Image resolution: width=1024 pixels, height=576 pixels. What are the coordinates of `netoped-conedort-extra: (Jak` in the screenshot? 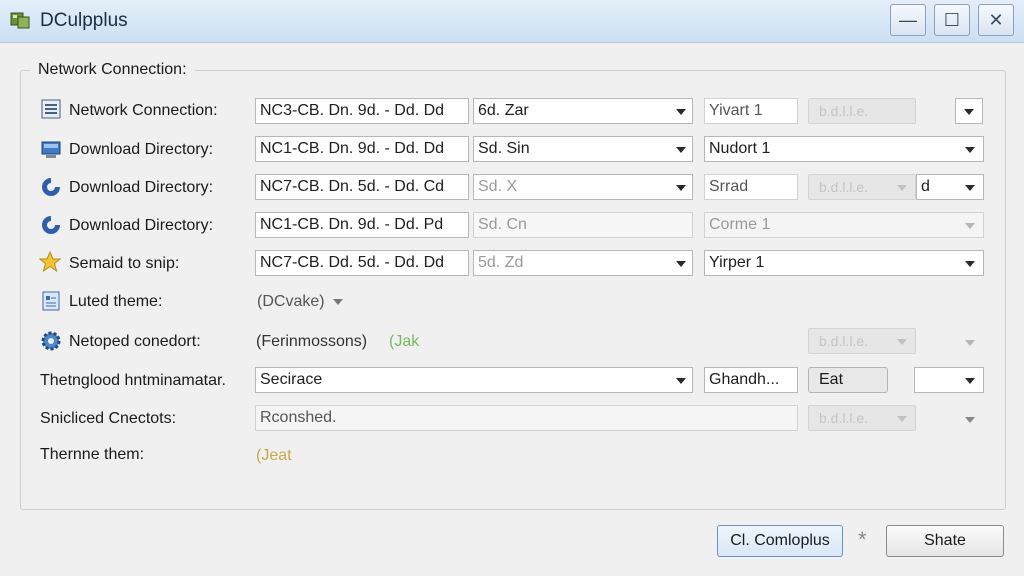 It's located at (404, 341).